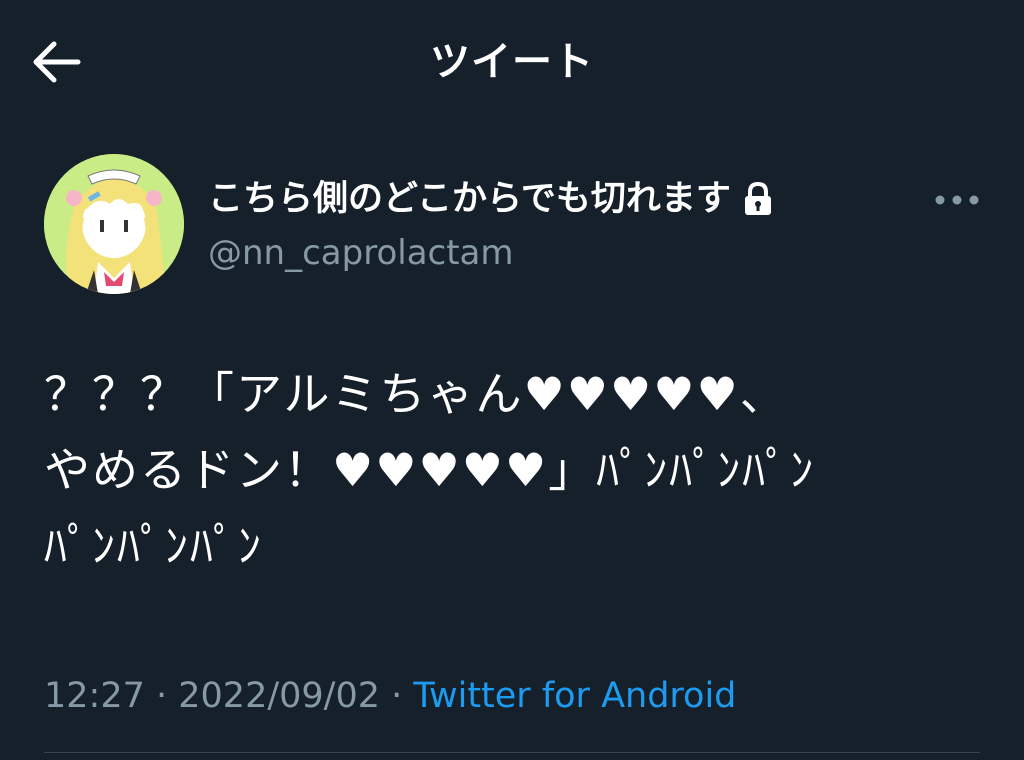  Describe the element at coordinates (574, 696) in the screenshot. I see `tweet-source-link: Twitter for Android` at that location.